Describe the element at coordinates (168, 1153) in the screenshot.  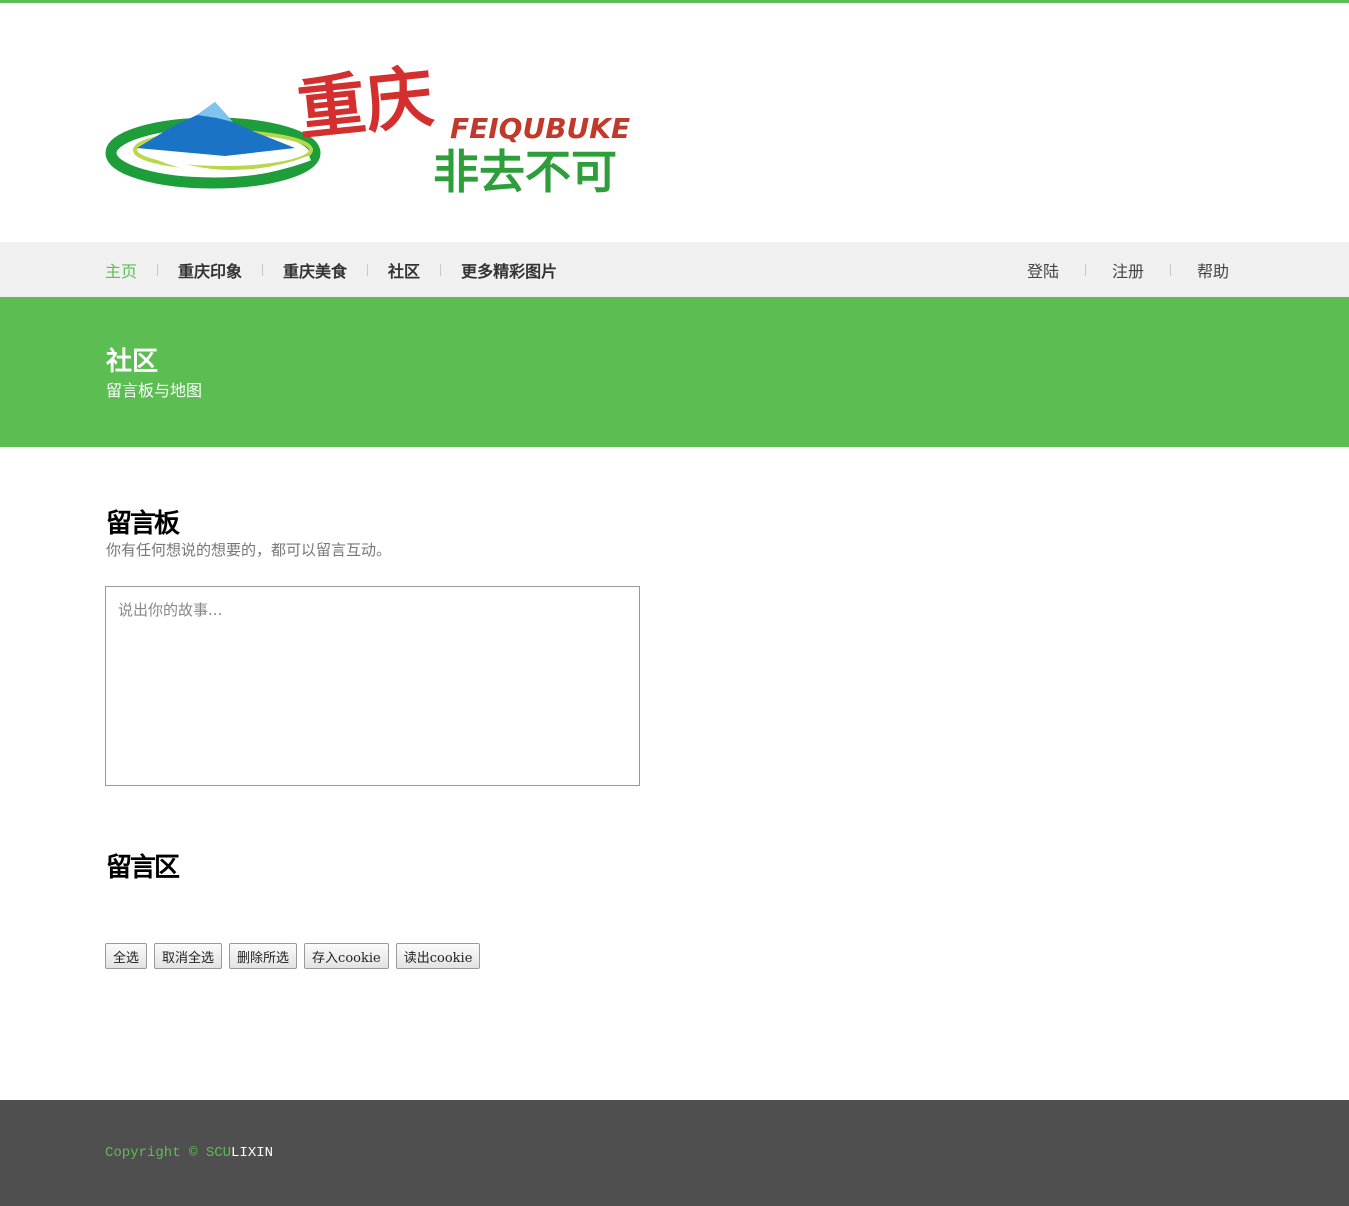
I see `copyright-prefix: Copyright © SCU` at that location.